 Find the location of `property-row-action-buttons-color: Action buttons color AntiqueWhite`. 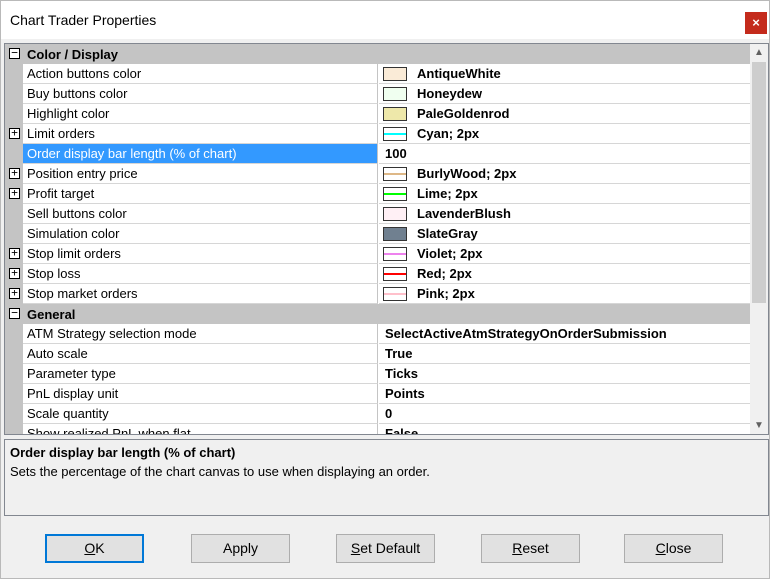

property-row-action-buttons-color: Action buttons color AntiqueWhite is located at coordinates (377, 74).